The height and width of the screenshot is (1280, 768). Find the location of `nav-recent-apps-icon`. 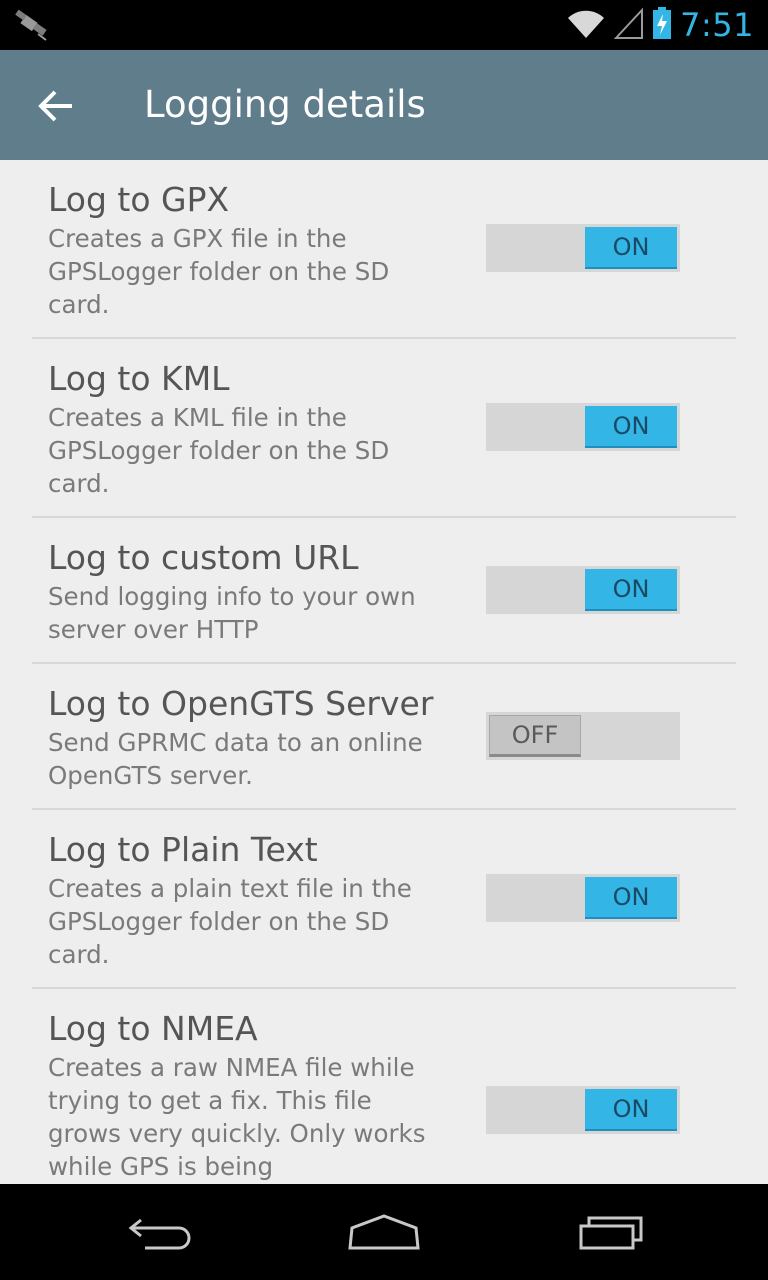

nav-recent-apps-icon is located at coordinates (612, 1232).